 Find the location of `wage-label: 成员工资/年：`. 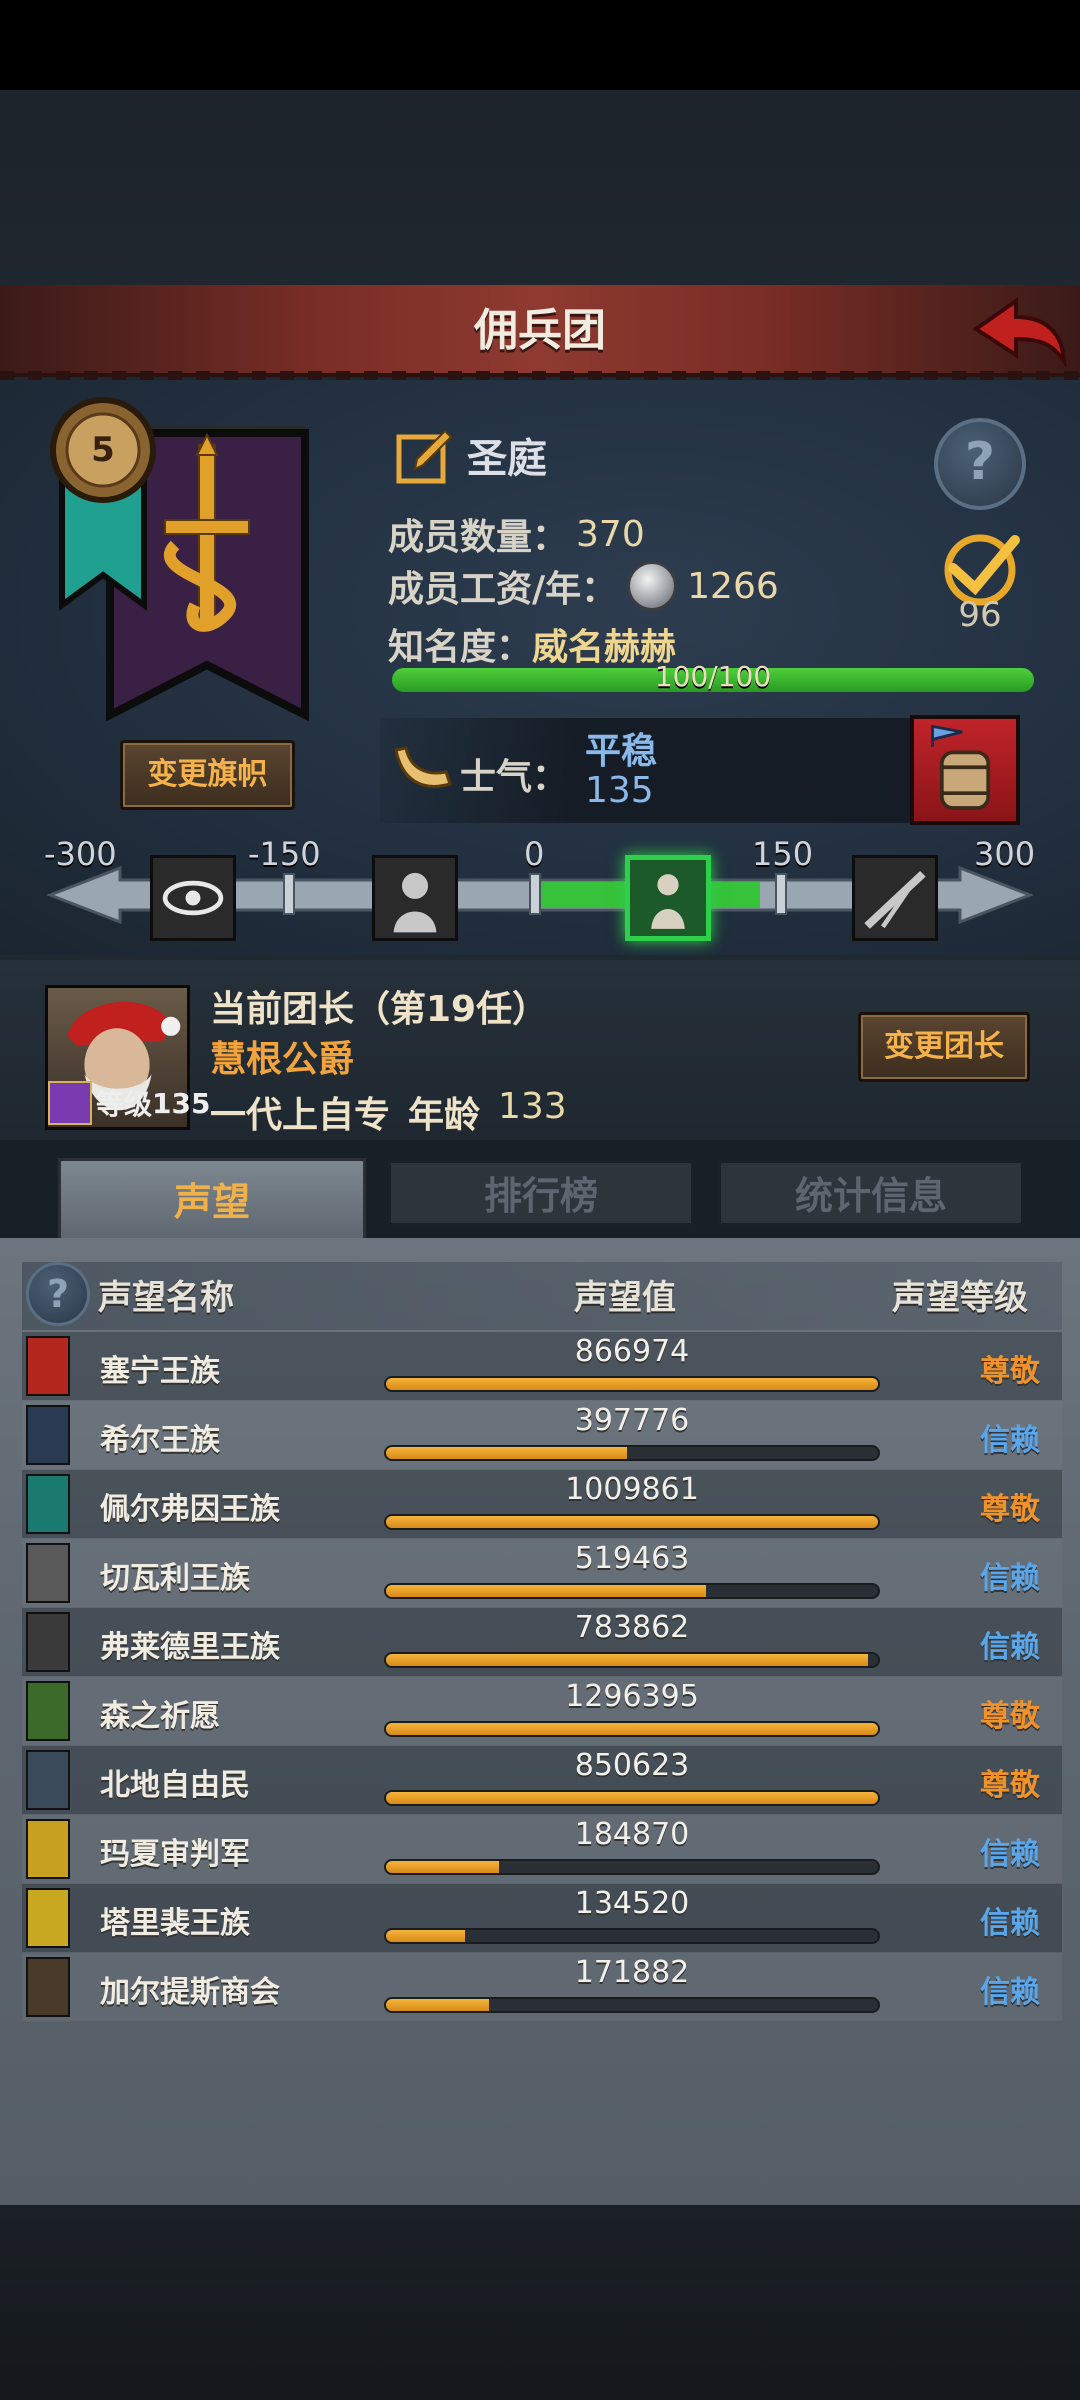

wage-label: 成员工资/年： is located at coordinates (503, 589).